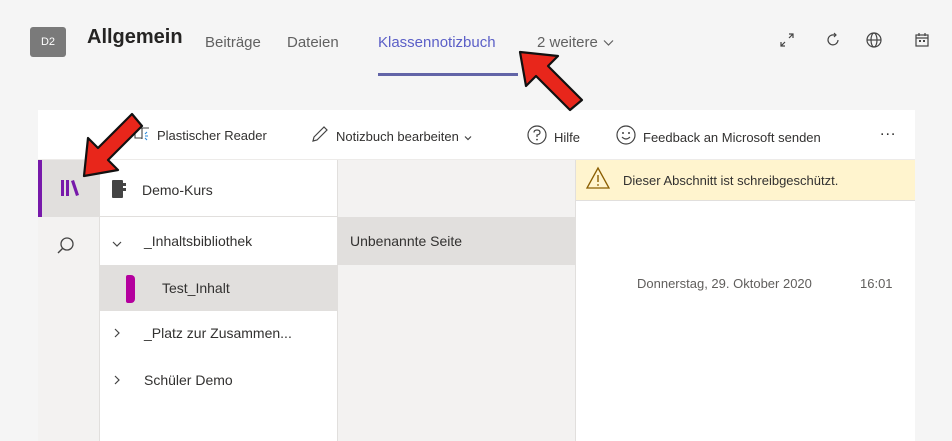  Describe the element at coordinates (787, 40) in the screenshot. I see `expand-icon` at that location.